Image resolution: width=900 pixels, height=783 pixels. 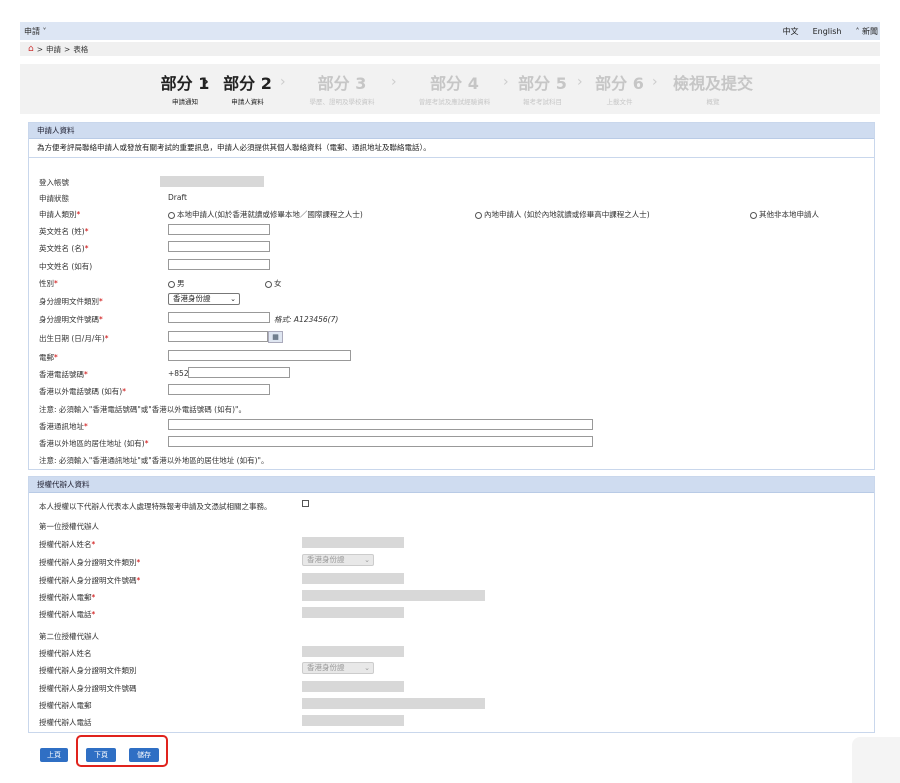 I want to click on section-header: 申請人資料, so click(x=451, y=131).